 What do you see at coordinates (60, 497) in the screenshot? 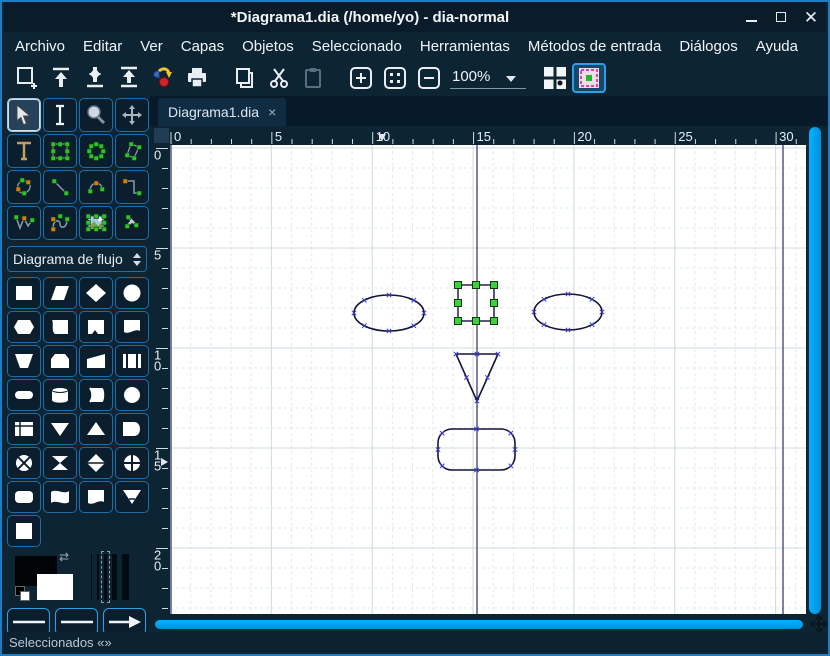
I see `shape-punched-tape` at bounding box center [60, 497].